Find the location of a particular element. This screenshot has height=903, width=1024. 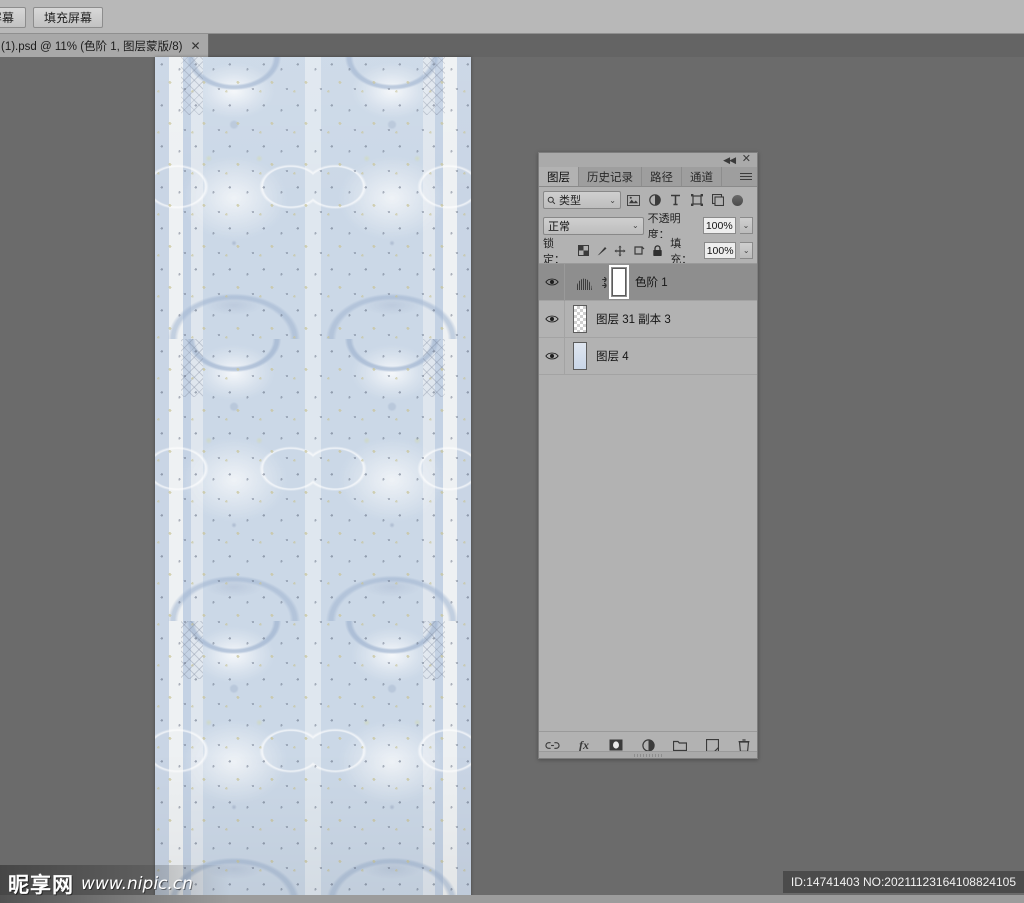

document-tab: (1).psd @ 11% (色阶 1, 图层蒙版/8) ✕ is located at coordinates (104, 45).